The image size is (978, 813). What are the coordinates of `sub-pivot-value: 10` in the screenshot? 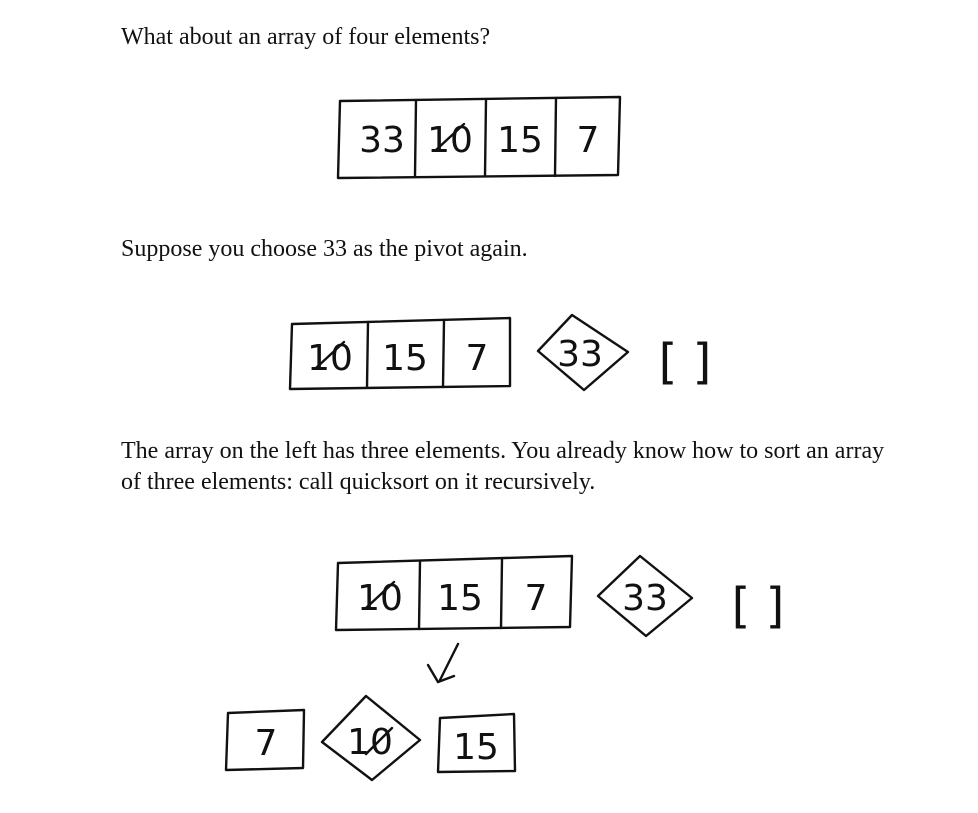 It's located at (370, 742).